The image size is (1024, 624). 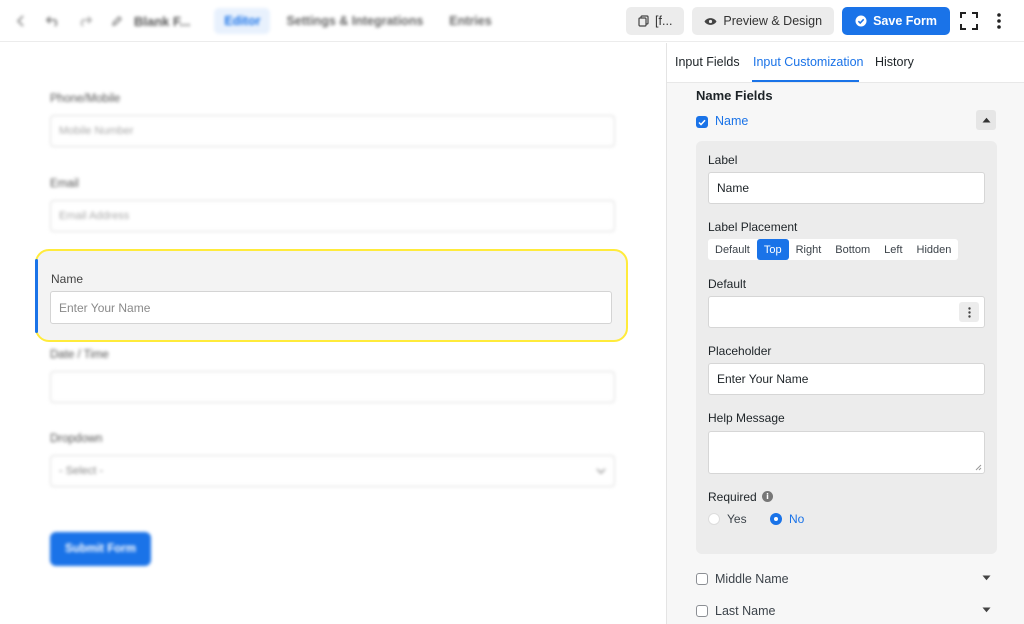 What do you see at coordinates (753, 227) in the screenshot?
I see `label-placement-label: Label Placement` at bounding box center [753, 227].